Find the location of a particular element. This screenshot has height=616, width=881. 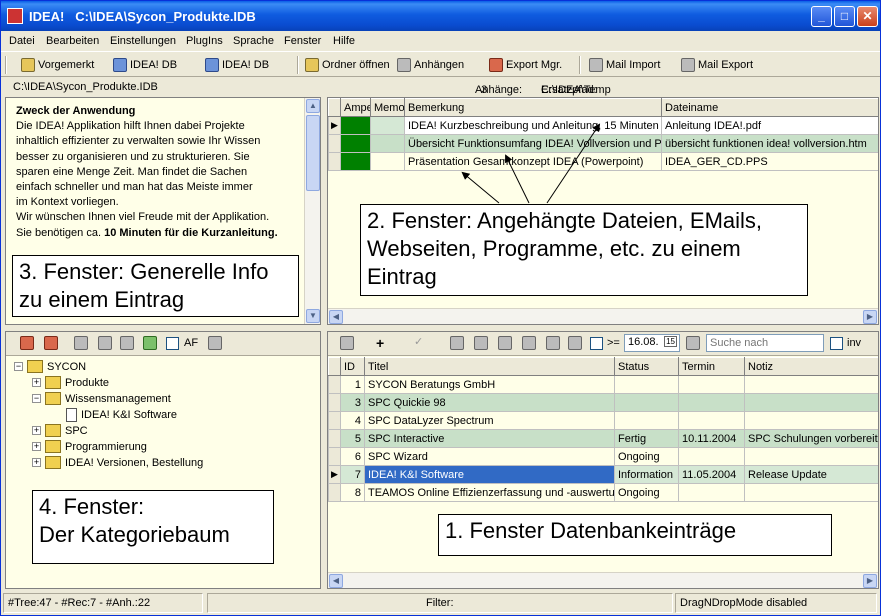

filter-t-icon is located at coordinates (529, 343).